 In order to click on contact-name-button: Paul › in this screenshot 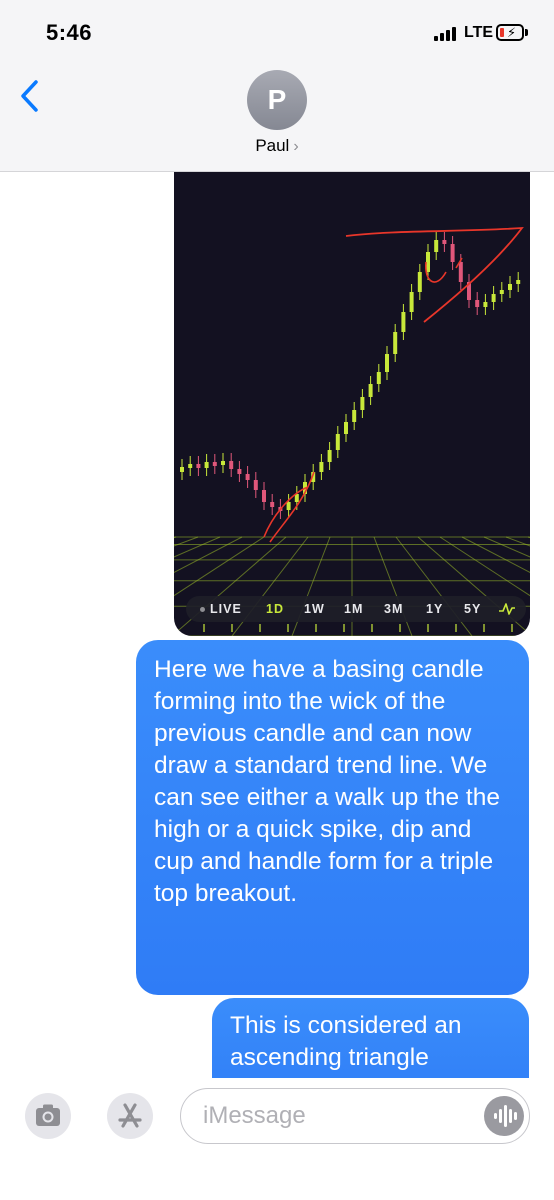, I will do `click(277, 146)`.